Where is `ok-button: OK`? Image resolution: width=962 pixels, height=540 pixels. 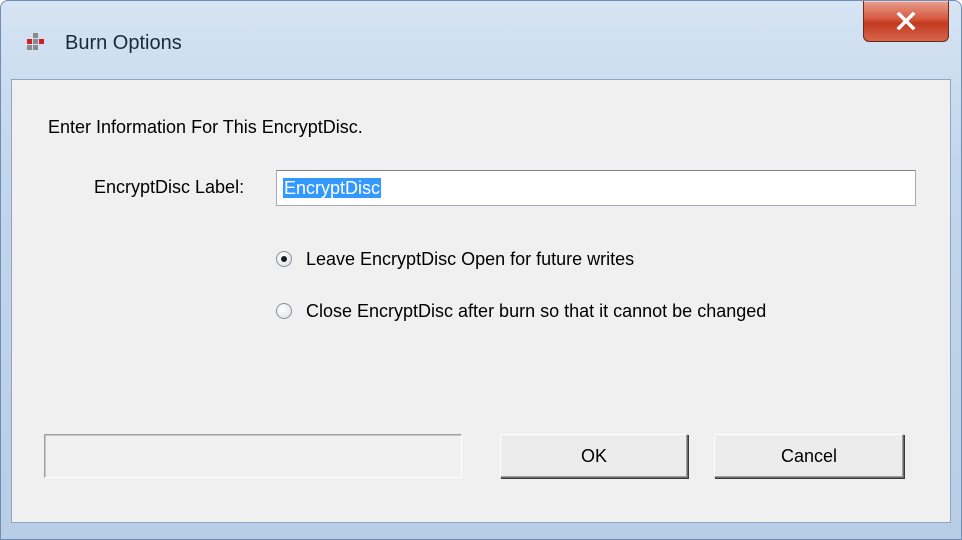 ok-button: OK is located at coordinates (594, 456).